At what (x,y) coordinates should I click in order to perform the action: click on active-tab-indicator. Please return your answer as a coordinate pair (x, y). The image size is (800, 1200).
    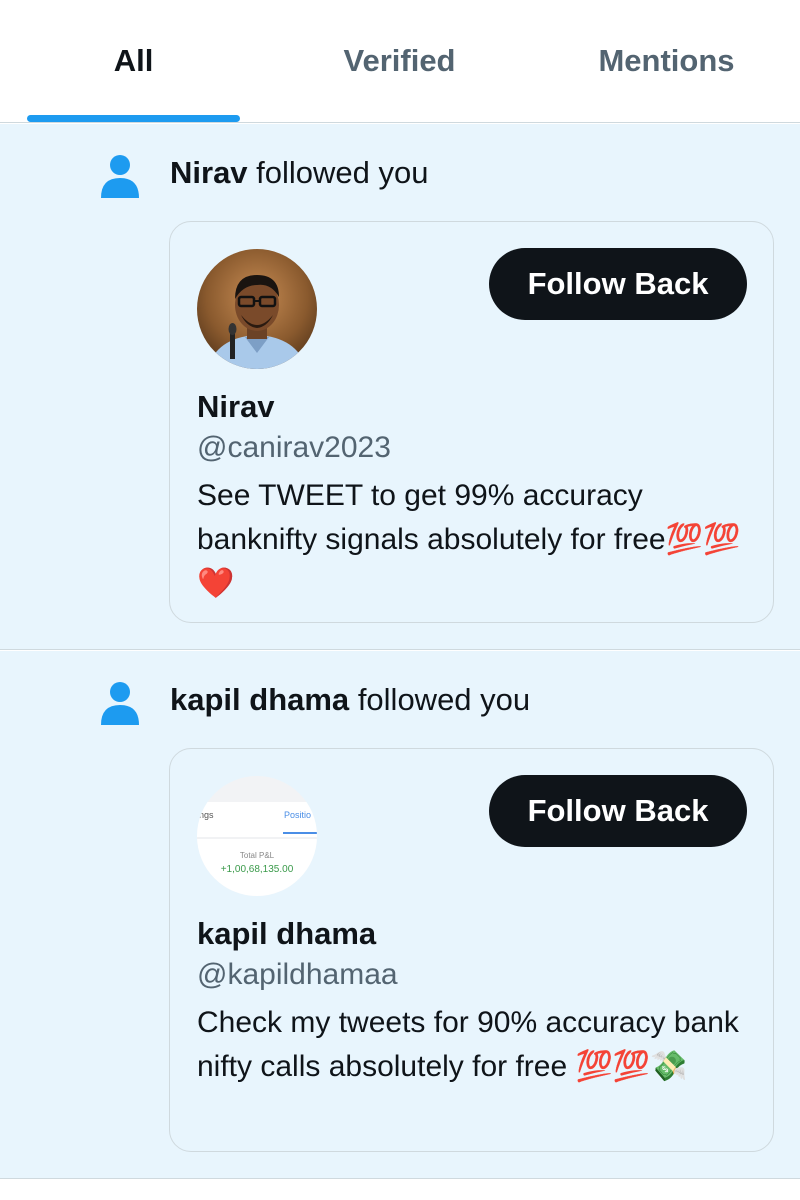
    Looking at the image, I should click on (133, 118).